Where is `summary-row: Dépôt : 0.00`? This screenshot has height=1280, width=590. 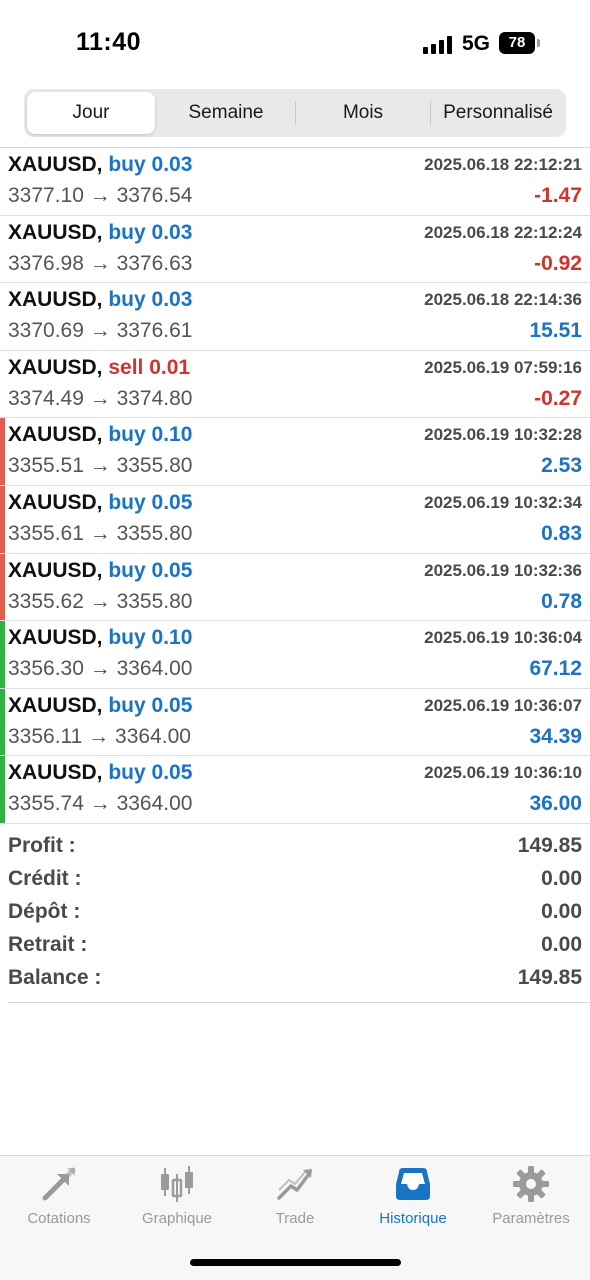 summary-row: Dépôt : 0.00 is located at coordinates (295, 914).